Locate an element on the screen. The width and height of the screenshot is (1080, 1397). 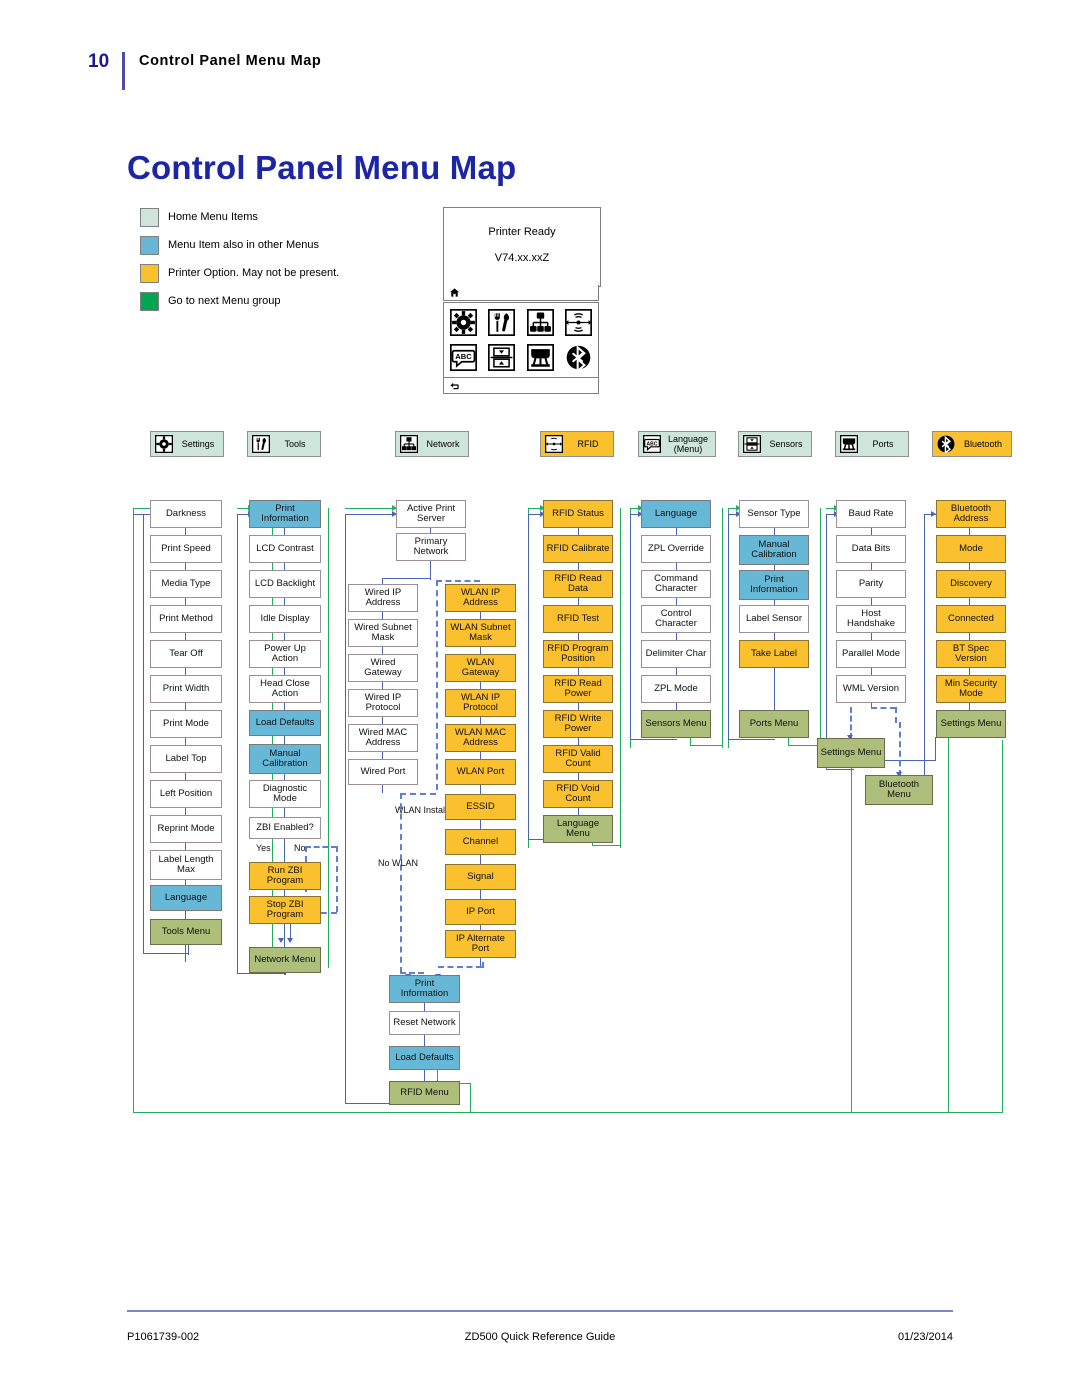
node-print-method: Print Method is located at coordinates (186, 619).